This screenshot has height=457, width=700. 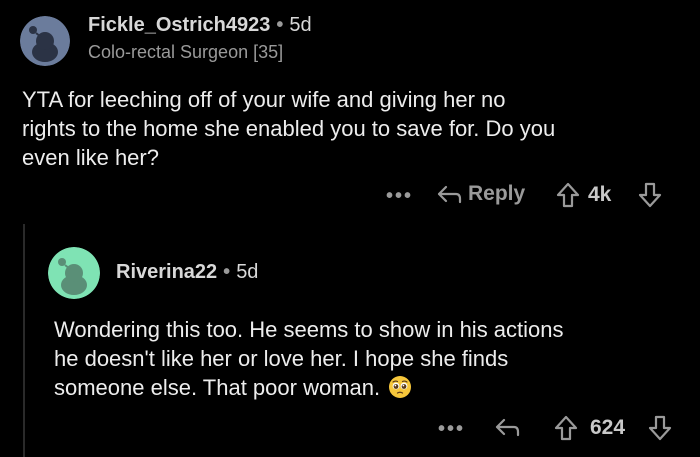 I want to click on comment-line-with-emoji: someone else. That poor woman., so click(x=374, y=389).